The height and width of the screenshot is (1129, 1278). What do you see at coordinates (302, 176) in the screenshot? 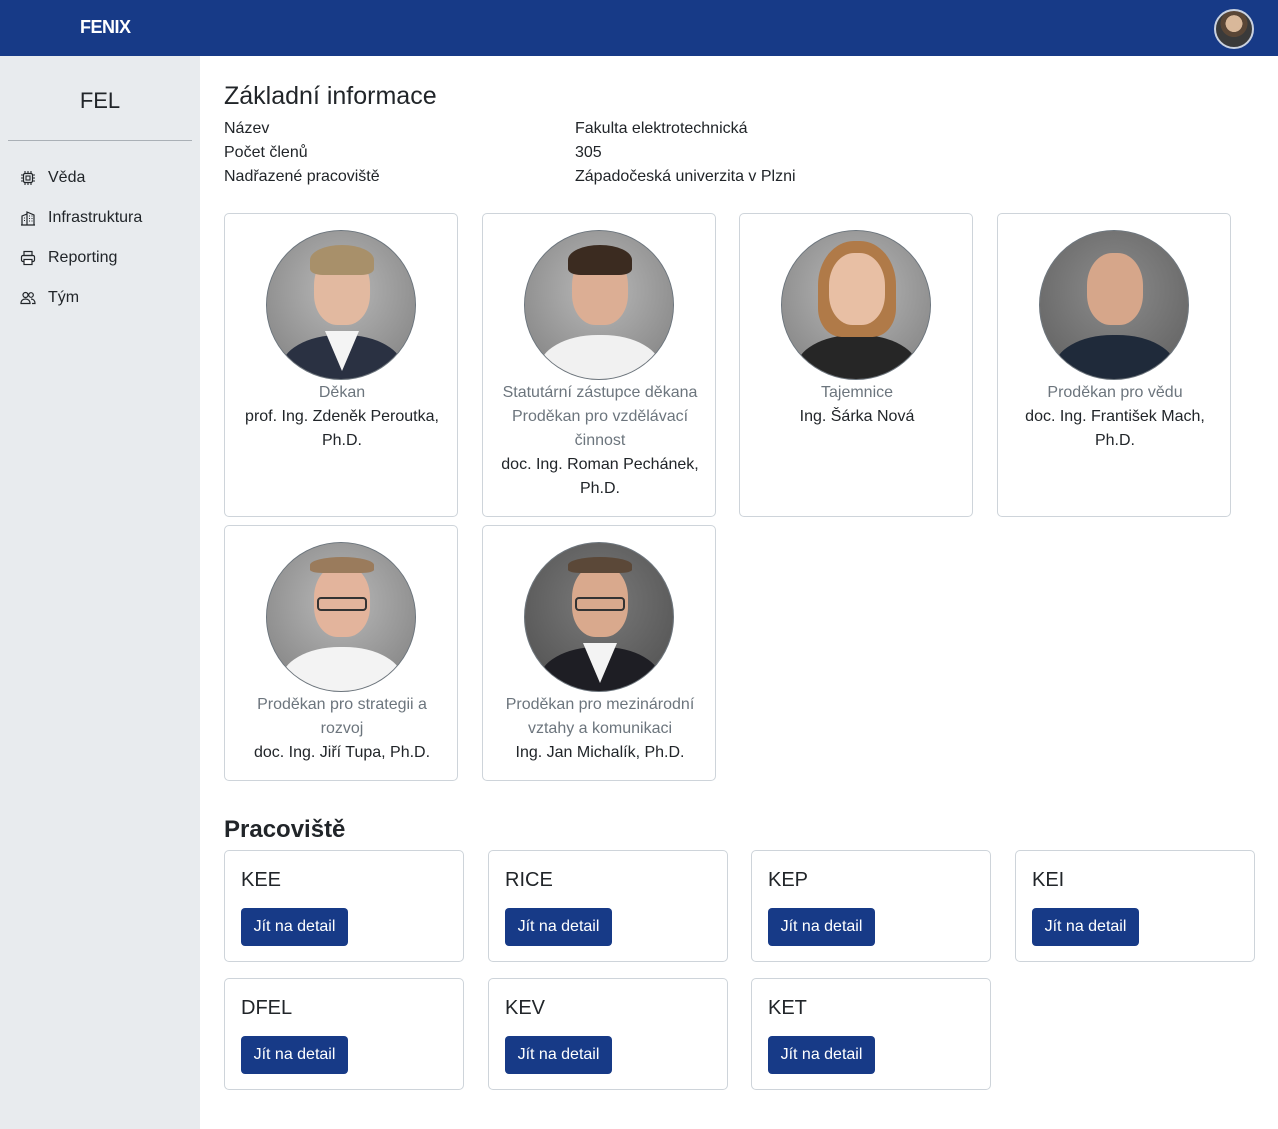
I see `info-key: Nadřazené pracoviště` at bounding box center [302, 176].